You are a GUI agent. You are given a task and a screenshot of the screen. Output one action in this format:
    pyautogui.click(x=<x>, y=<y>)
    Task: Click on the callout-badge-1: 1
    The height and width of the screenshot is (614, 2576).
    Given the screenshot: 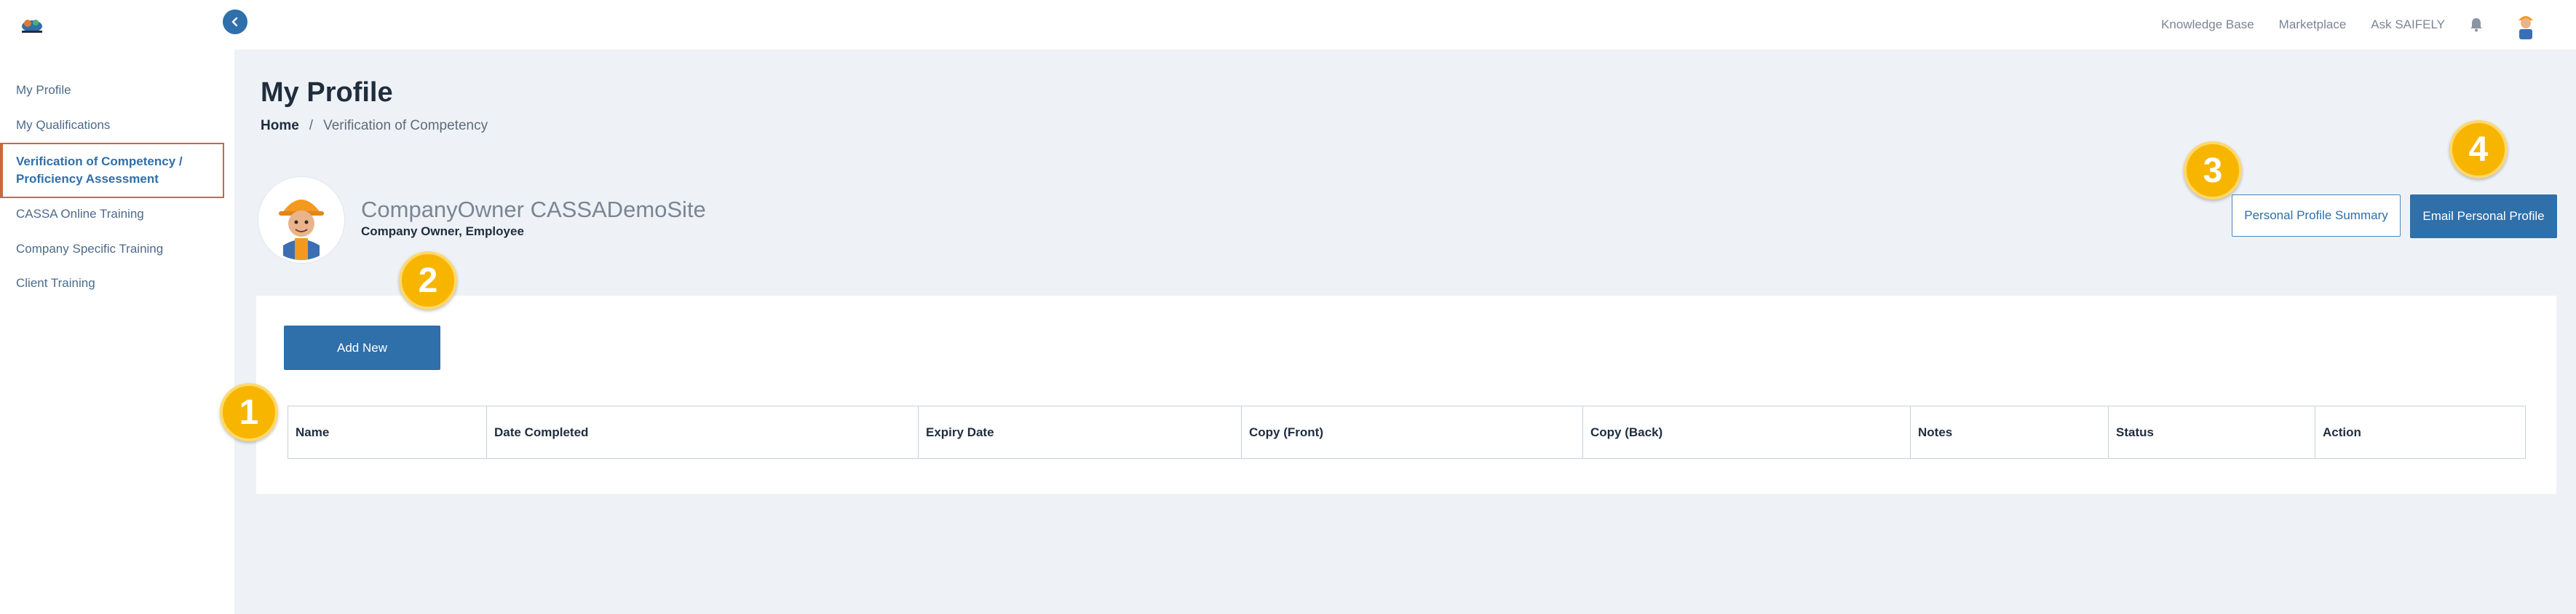 What is the action you would take?
    pyautogui.click(x=249, y=412)
    